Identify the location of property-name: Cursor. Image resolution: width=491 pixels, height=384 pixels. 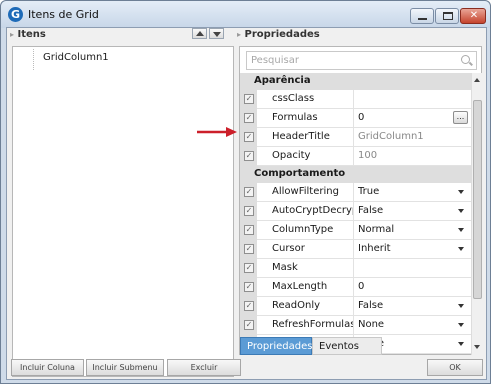
(305, 249).